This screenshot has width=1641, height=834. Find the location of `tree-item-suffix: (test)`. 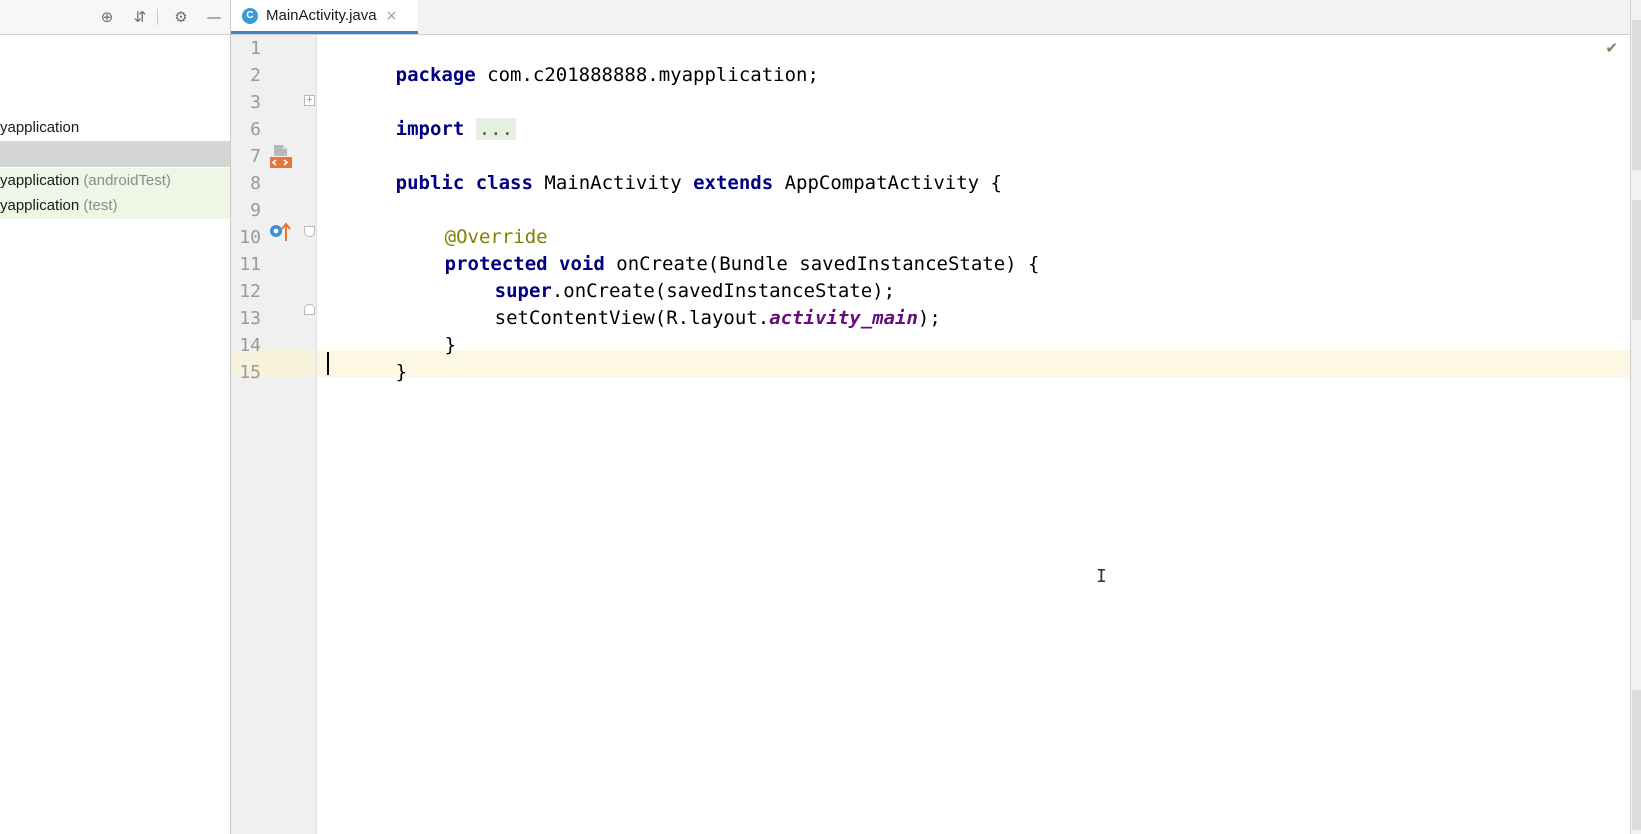

tree-item-suffix: (test) is located at coordinates (98, 205).